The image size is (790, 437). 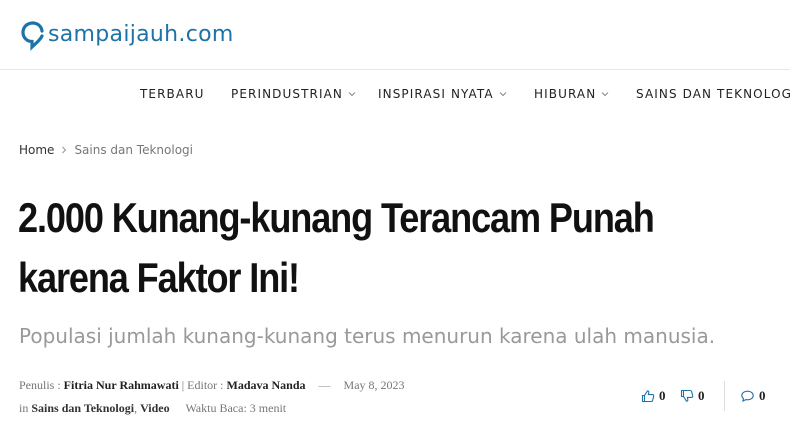 What do you see at coordinates (40, 385) in the screenshot?
I see `writer-label: Penulis :` at bounding box center [40, 385].